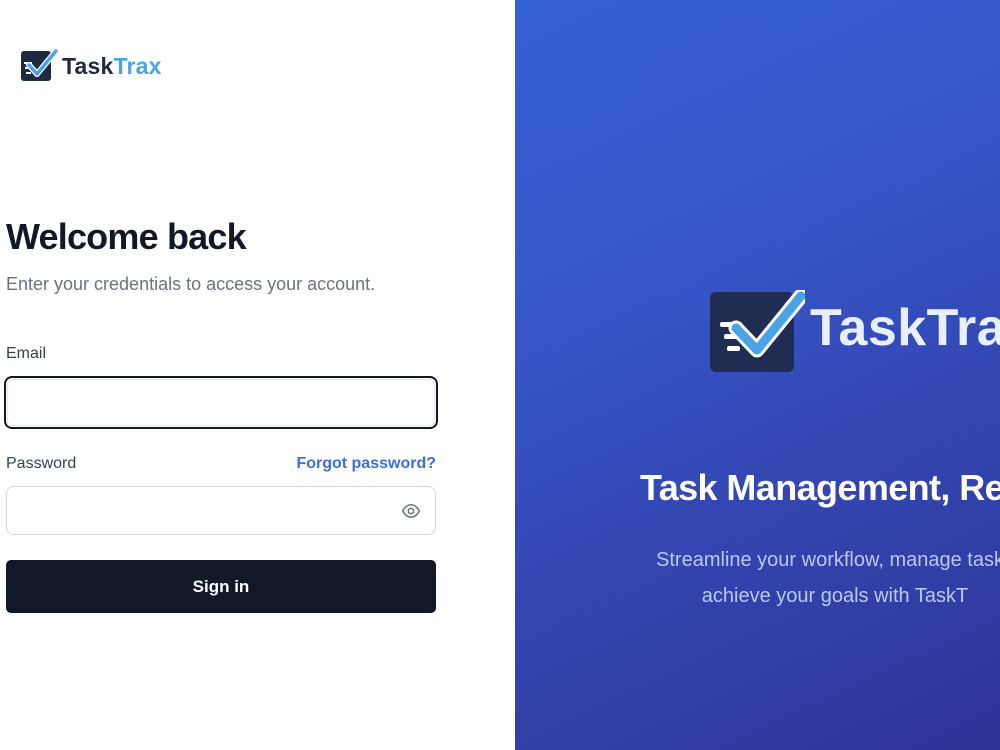 Image resolution: width=1000 pixels, height=750 pixels. I want to click on email-label: Email, so click(26, 353).